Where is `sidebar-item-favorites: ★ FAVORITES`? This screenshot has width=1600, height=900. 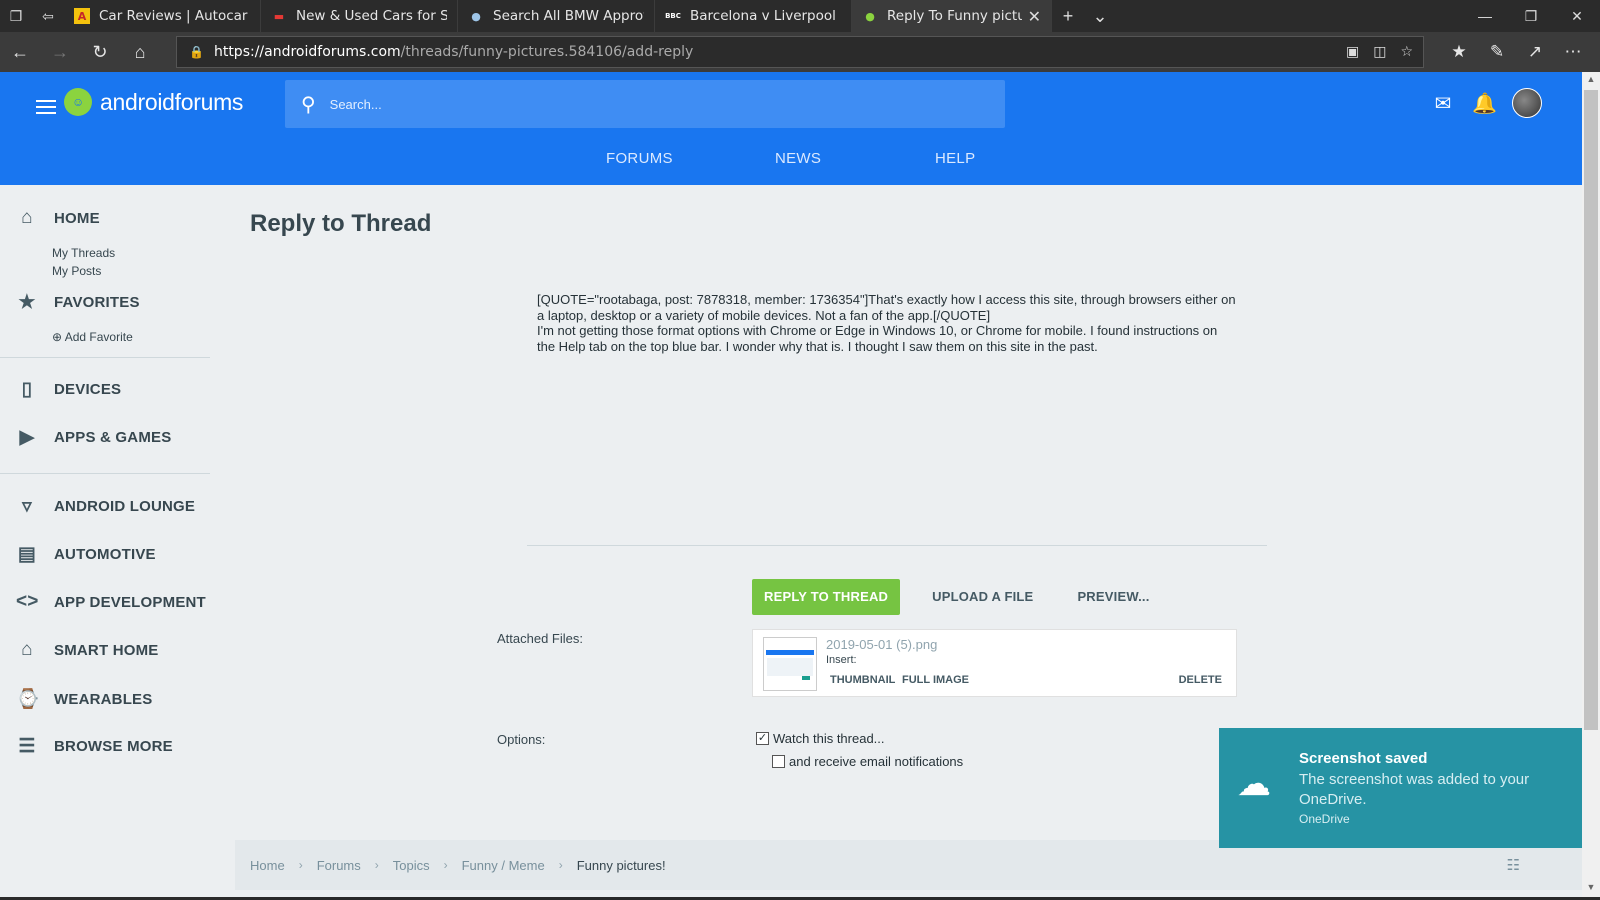
sidebar-item-favorites: ★ FAVORITES is located at coordinates (78, 302).